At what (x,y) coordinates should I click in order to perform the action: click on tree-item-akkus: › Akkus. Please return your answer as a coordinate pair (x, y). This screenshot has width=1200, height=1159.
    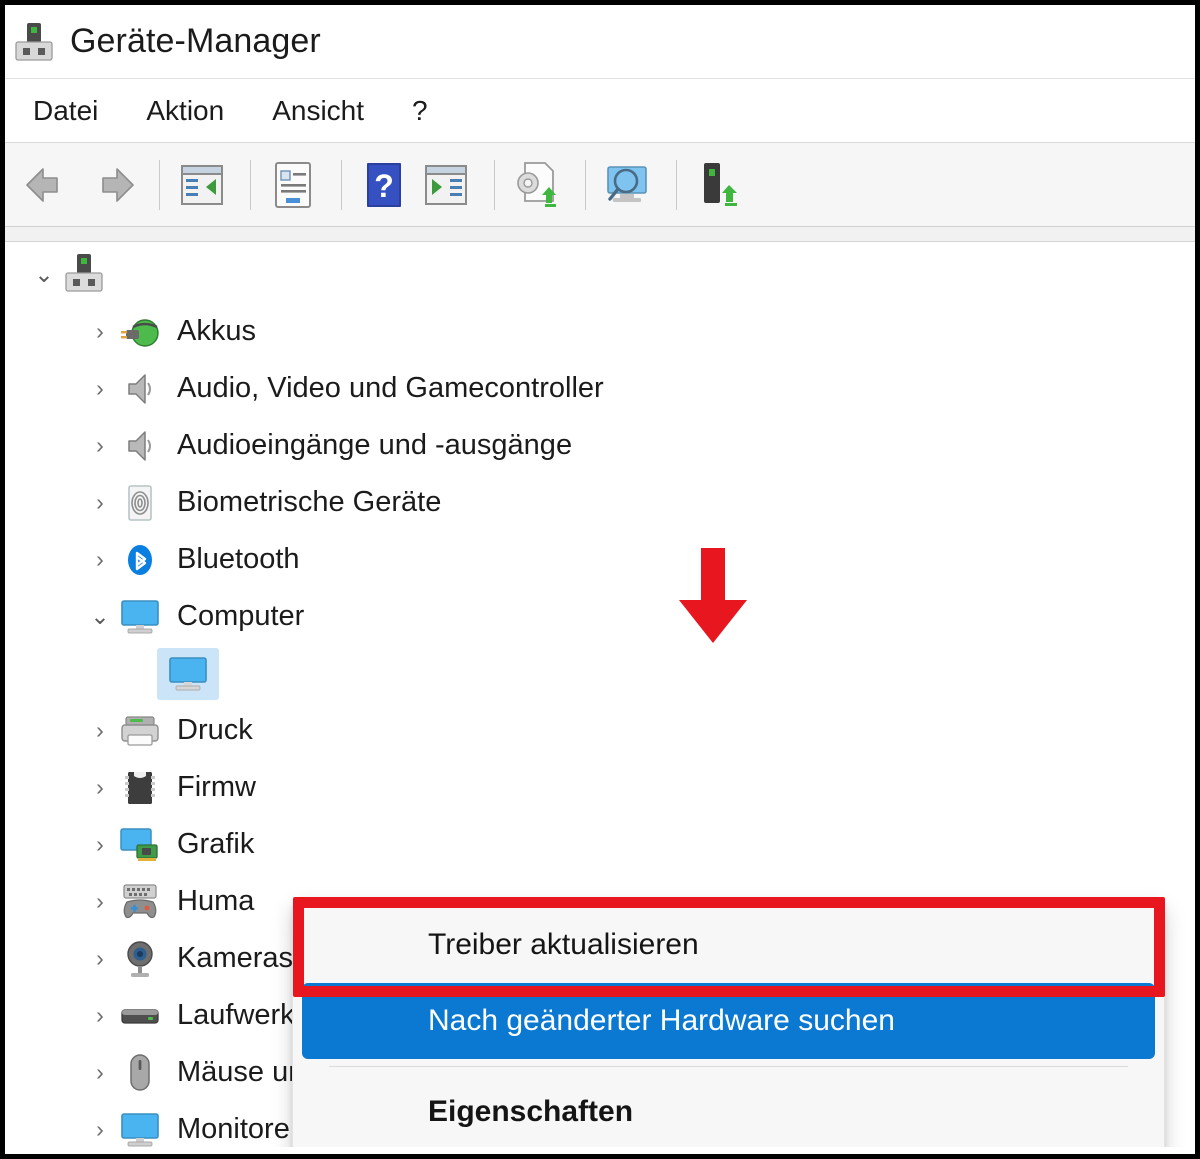
    Looking at the image, I should click on (600, 331).